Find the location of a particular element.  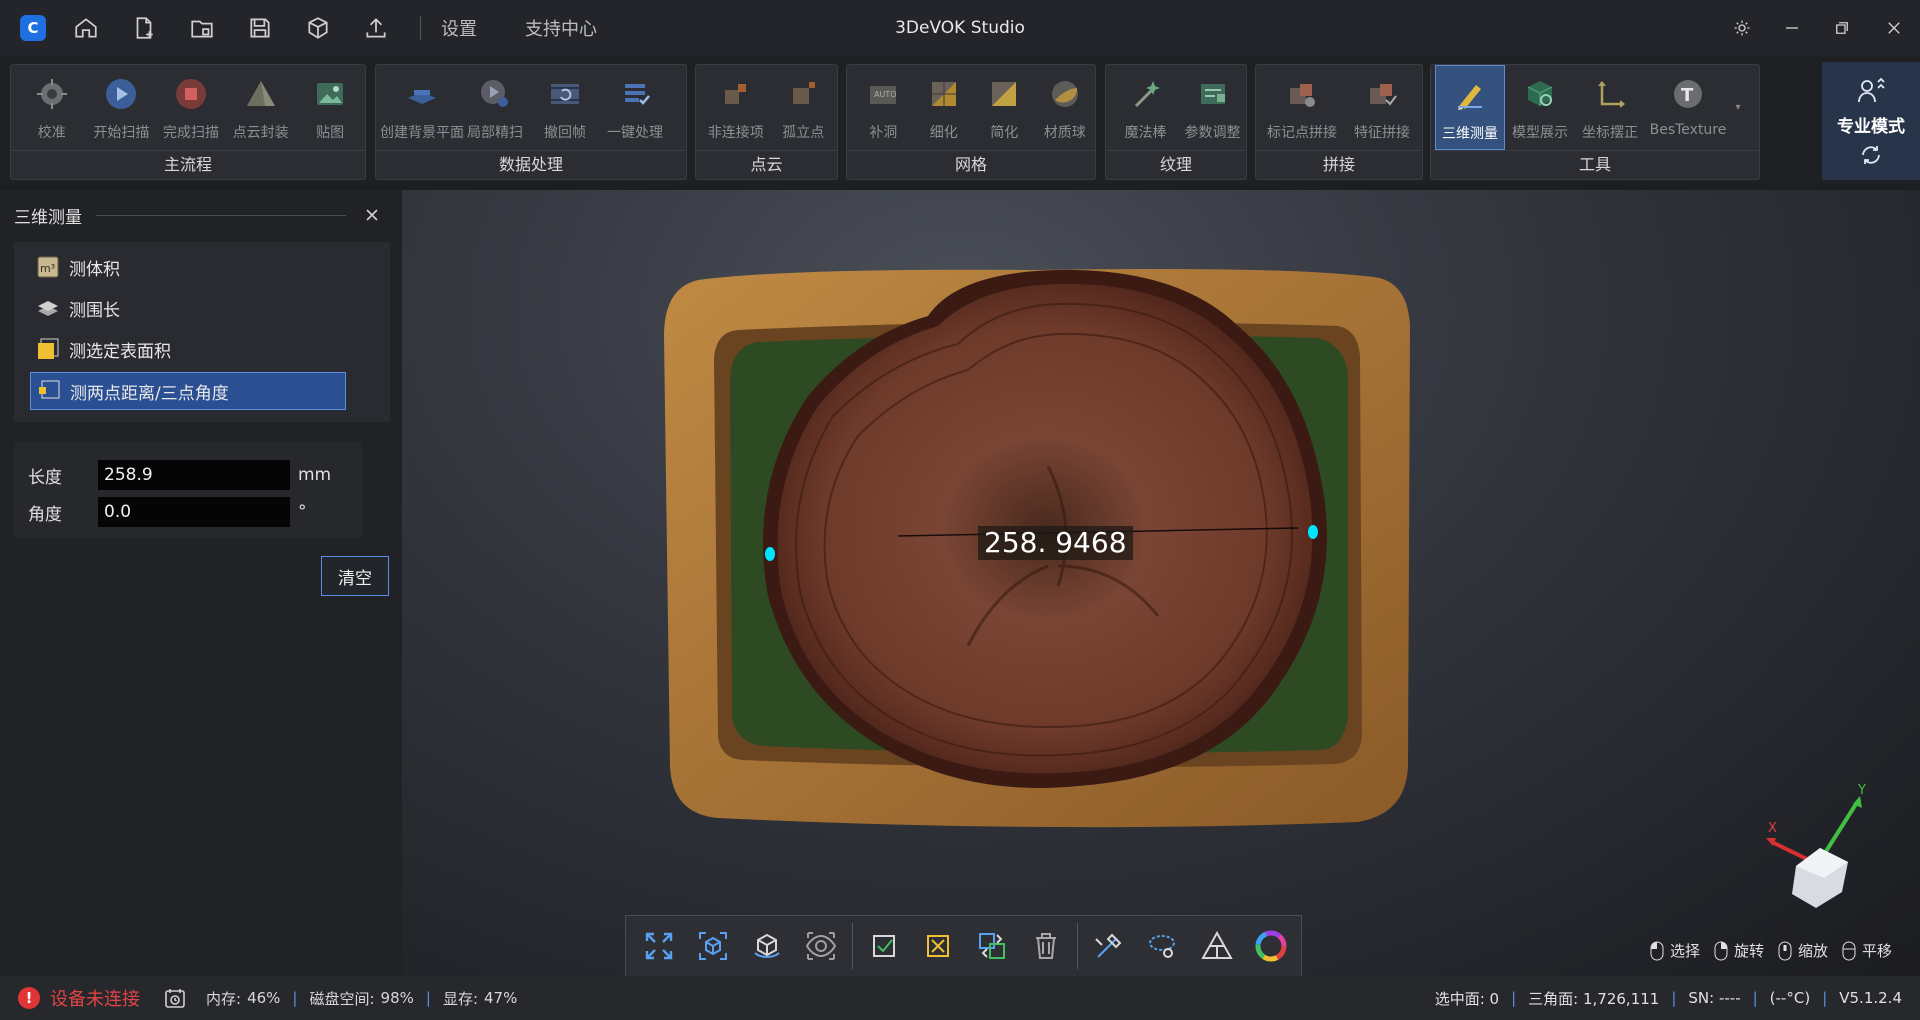

support-center-link: 支持中心 is located at coordinates (561, 28).